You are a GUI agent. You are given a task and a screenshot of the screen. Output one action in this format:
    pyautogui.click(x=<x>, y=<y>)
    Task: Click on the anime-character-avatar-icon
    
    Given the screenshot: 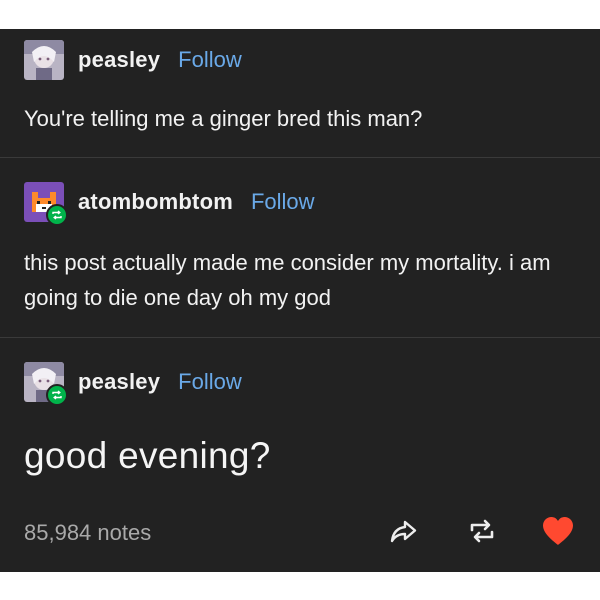 What is the action you would take?
    pyautogui.click(x=44, y=60)
    